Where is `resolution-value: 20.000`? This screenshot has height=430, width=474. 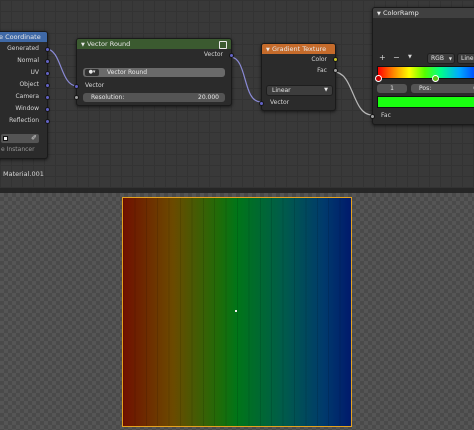 resolution-value: 20.000 is located at coordinates (208, 97).